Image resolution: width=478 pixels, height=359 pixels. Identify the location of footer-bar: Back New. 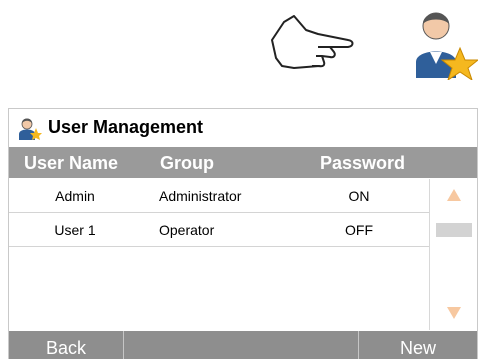
(243, 345).